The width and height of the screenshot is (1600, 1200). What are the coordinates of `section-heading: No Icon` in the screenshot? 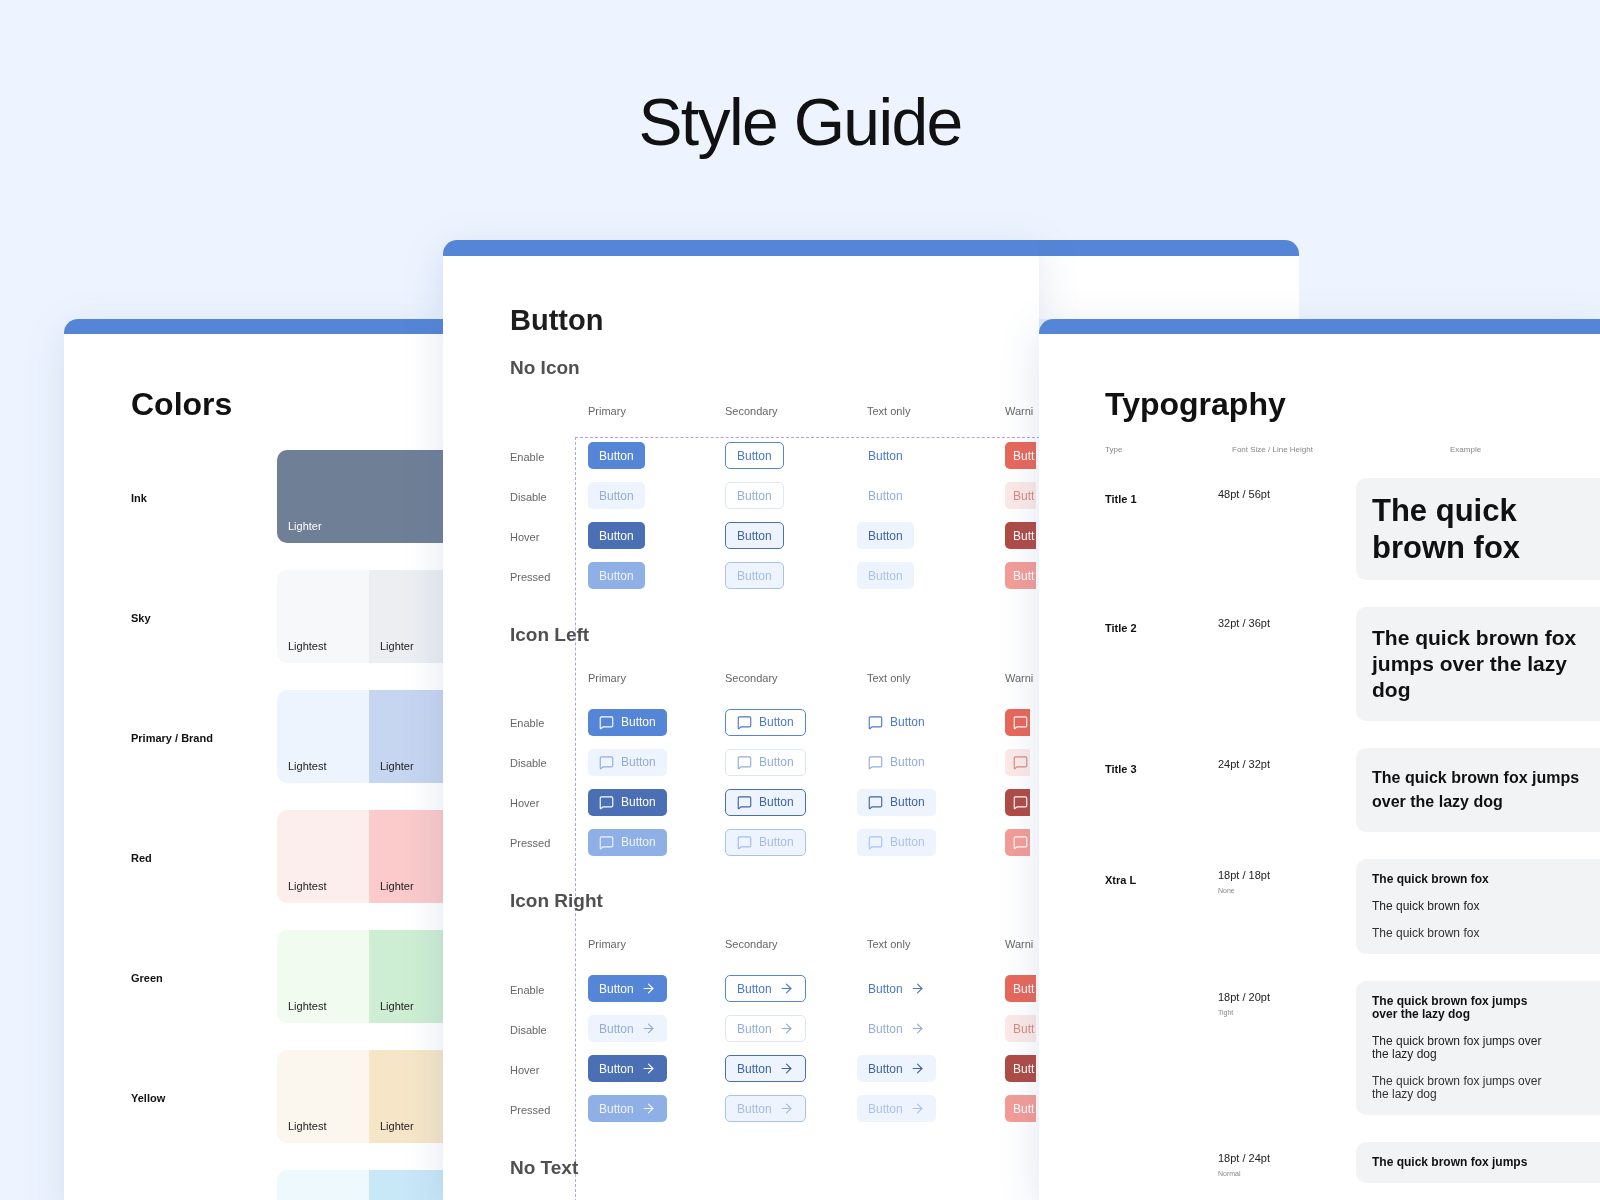 It's located at (545, 368).